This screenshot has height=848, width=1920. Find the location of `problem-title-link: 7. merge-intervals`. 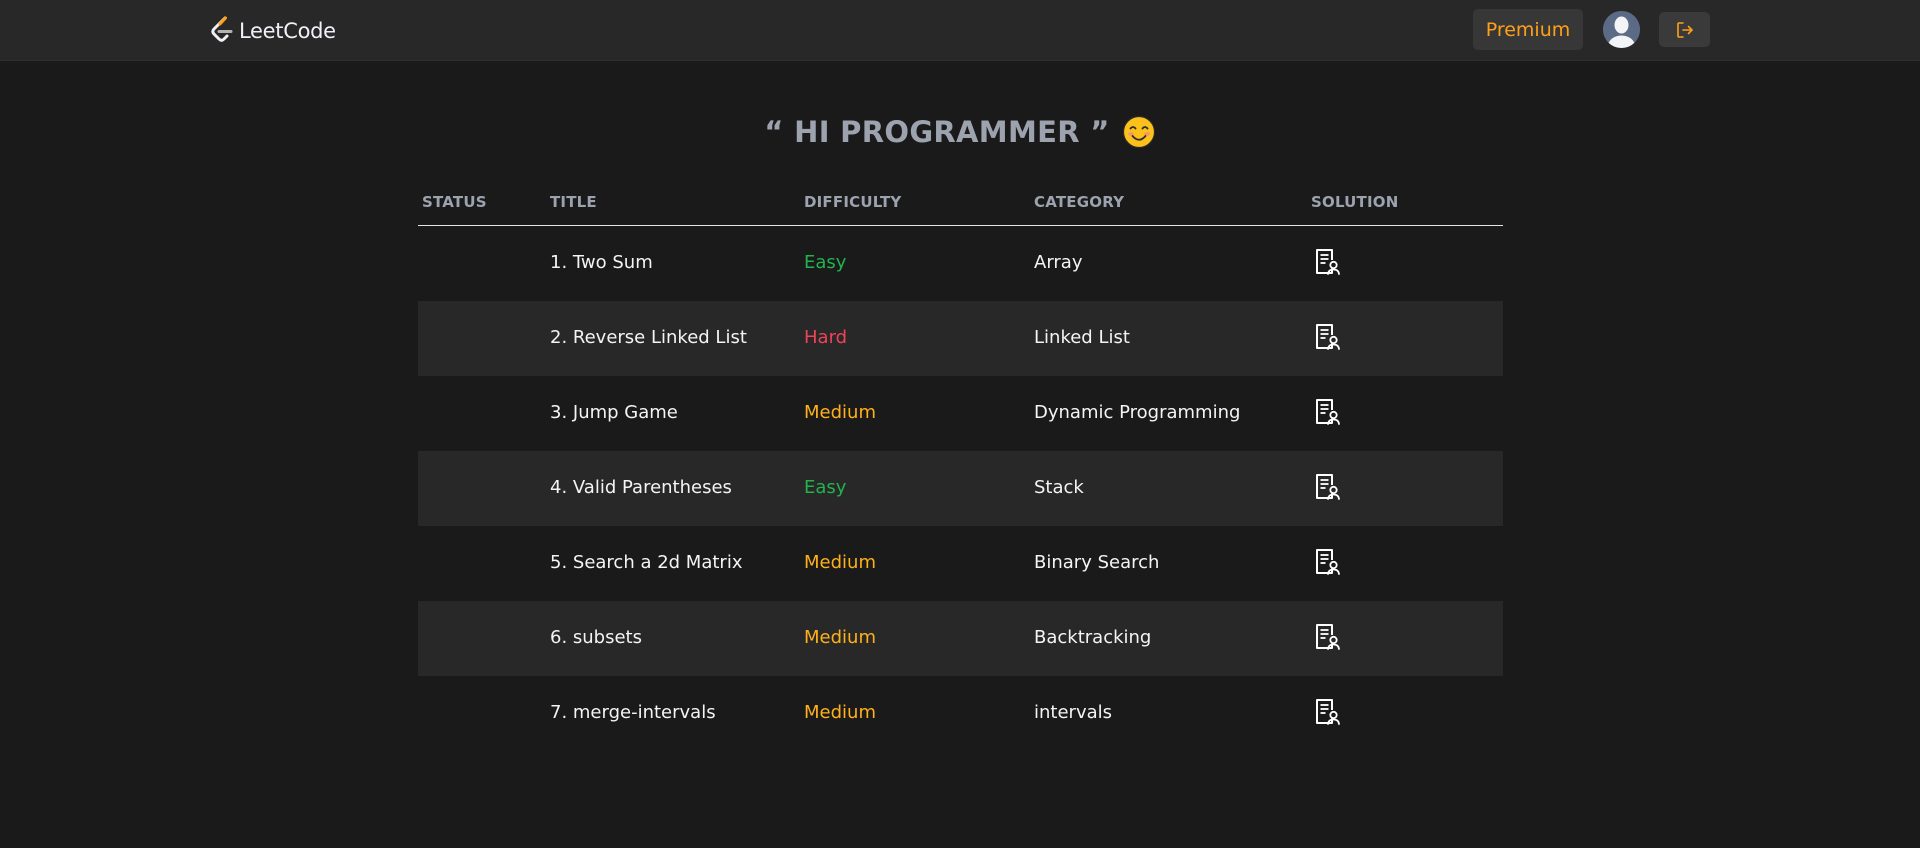

problem-title-link: 7. merge-intervals is located at coordinates (633, 713).